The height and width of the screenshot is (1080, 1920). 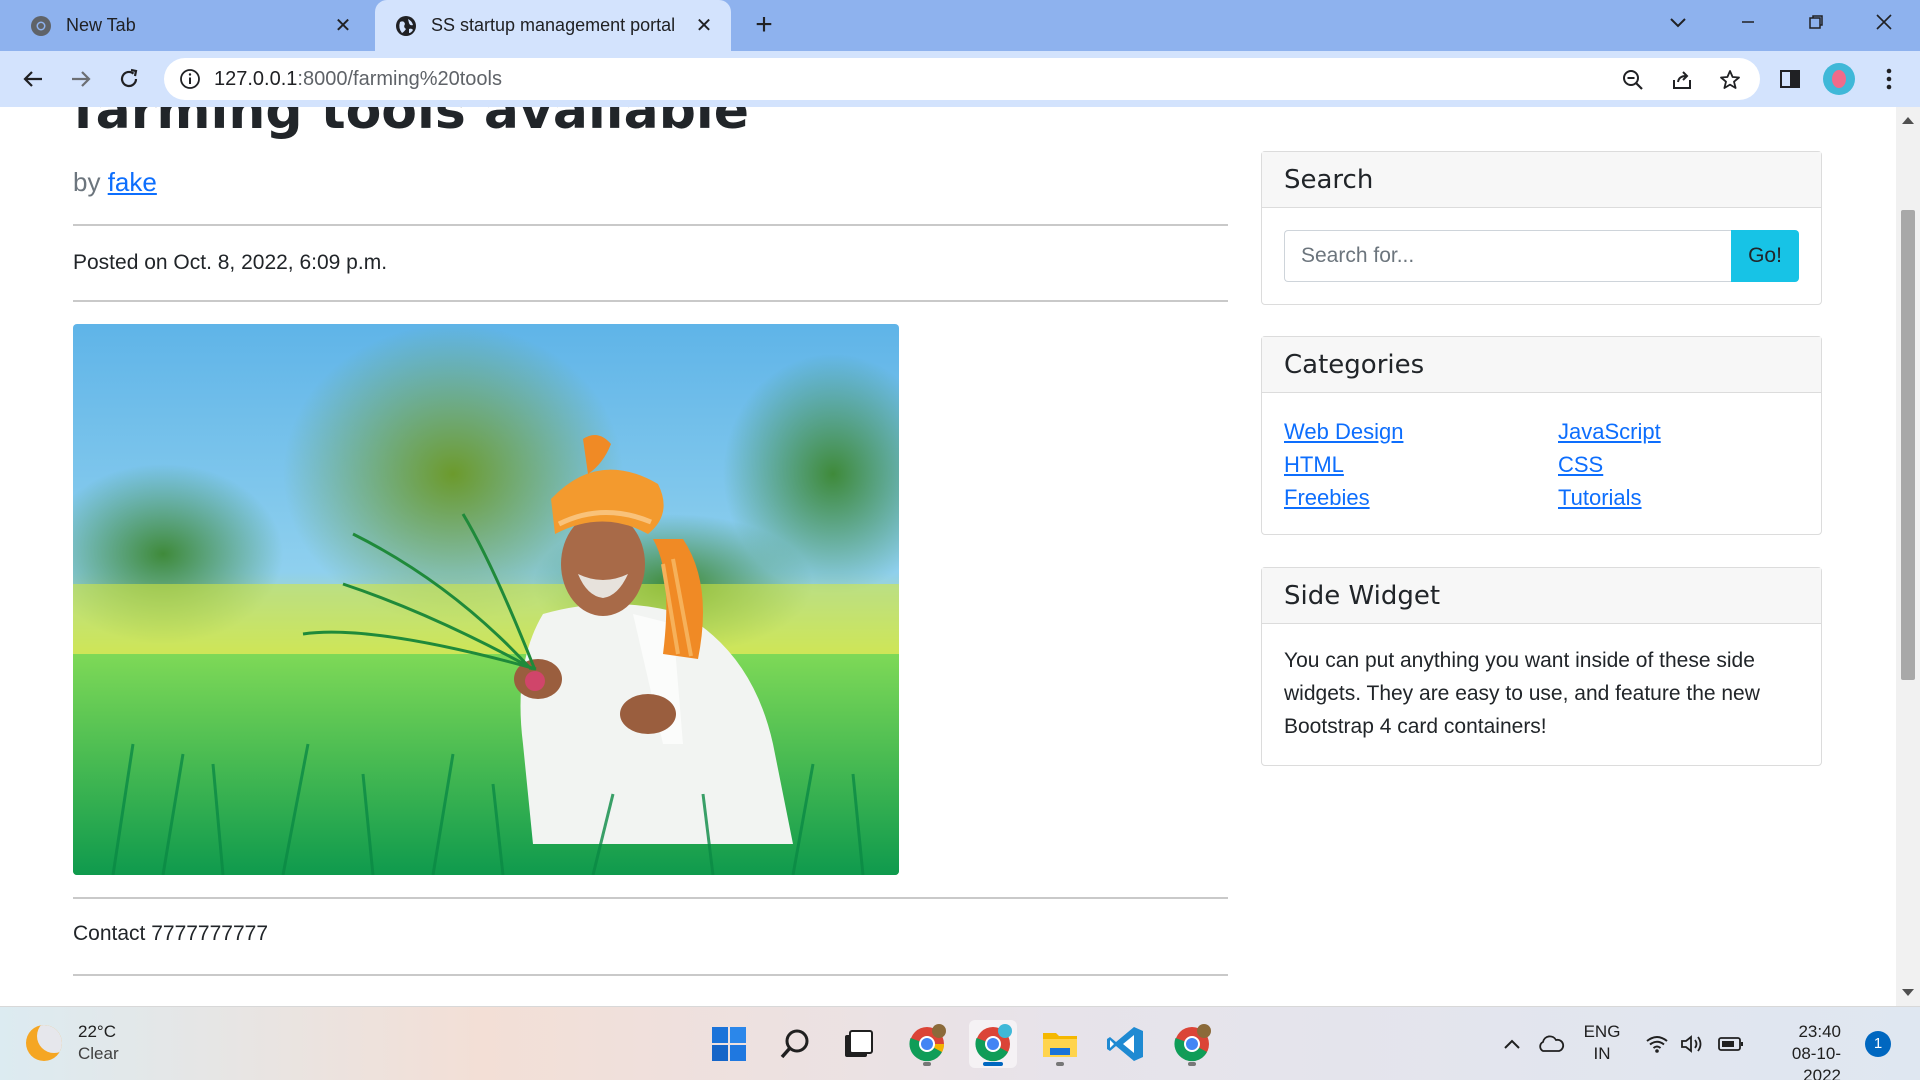 I want to click on page-scrollbar, so click(x=1908, y=556).